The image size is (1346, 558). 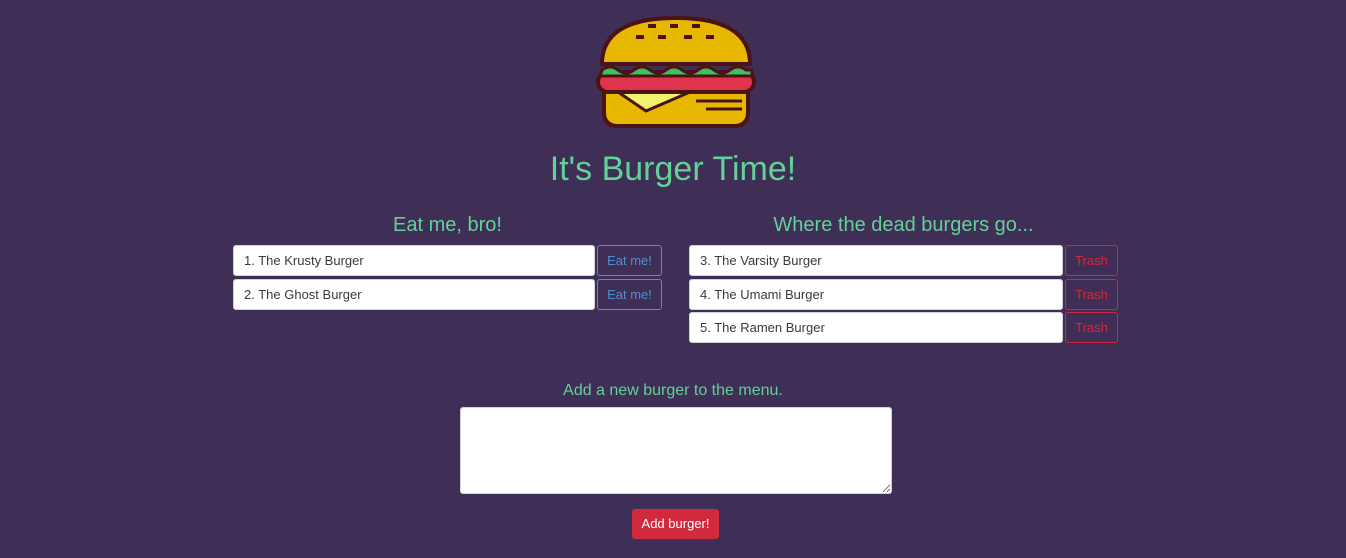 What do you see at coordinates (676, 72) in the screenshot?
I see `burger-icon` at bounding box center [676, 72].